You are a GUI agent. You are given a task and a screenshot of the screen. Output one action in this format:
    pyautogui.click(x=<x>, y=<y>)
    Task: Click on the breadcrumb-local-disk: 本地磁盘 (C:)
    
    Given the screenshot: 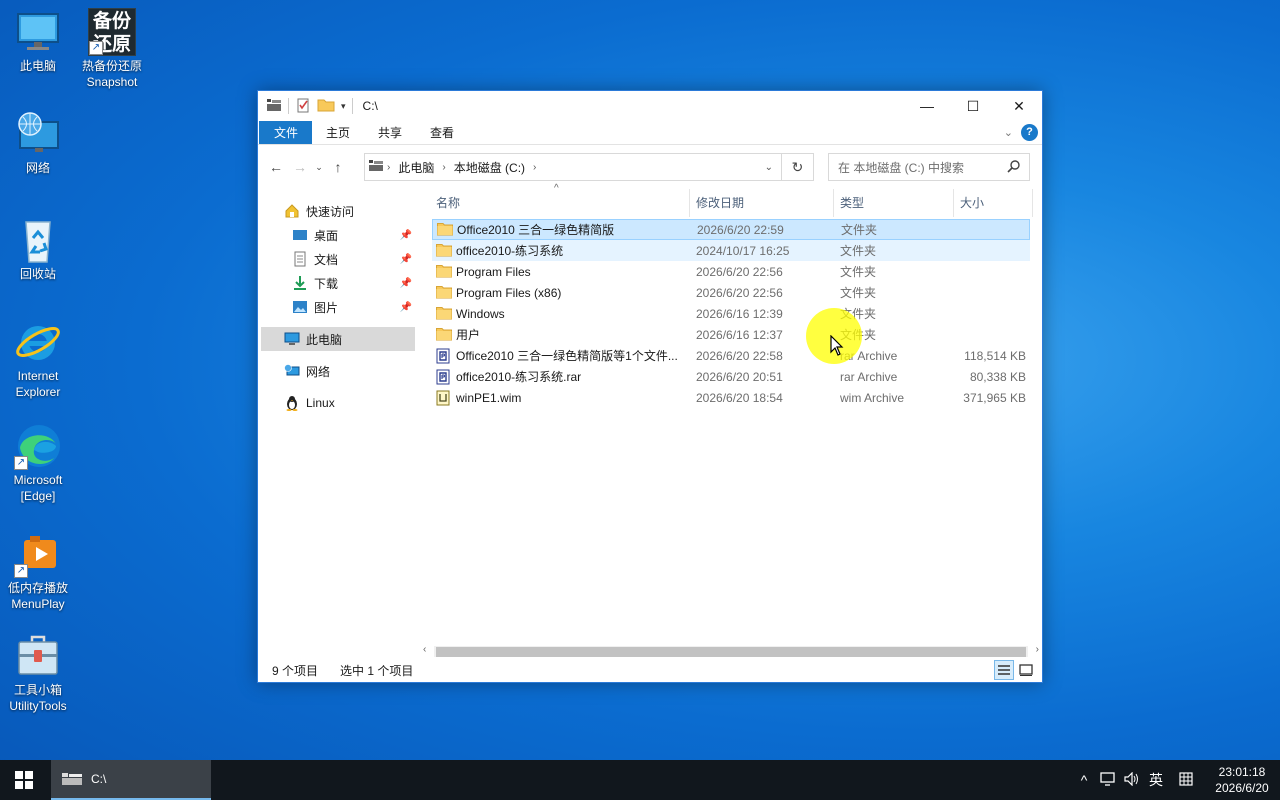 What is the action you would take?
    pyautogui.click(x=489, y=167)
    